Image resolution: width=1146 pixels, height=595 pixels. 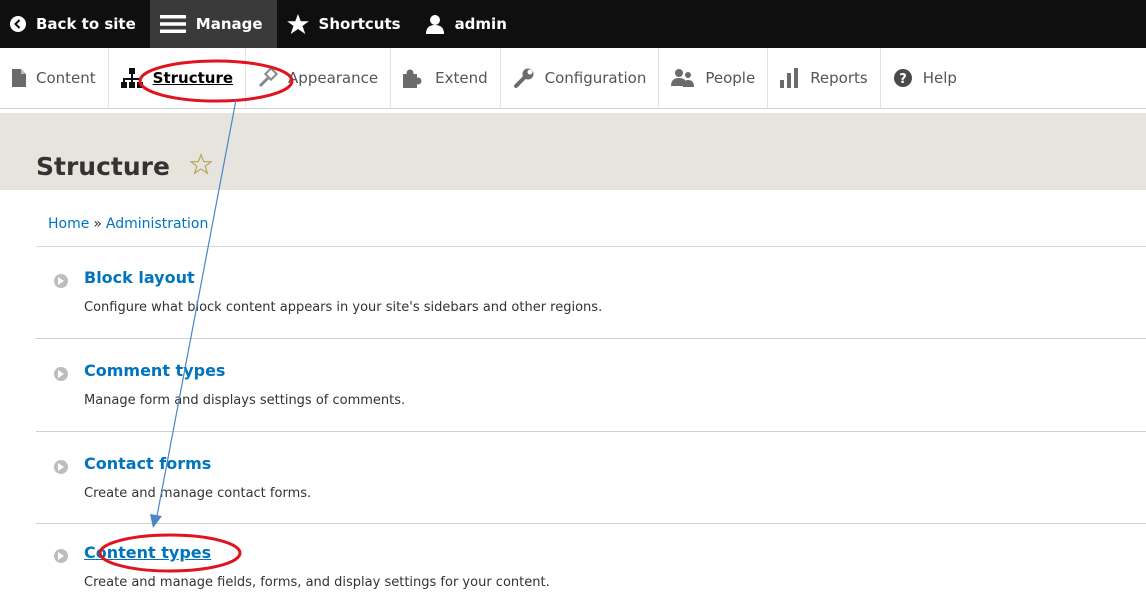 I want to click on paint-brush-icon, so click(x=268, y=78).